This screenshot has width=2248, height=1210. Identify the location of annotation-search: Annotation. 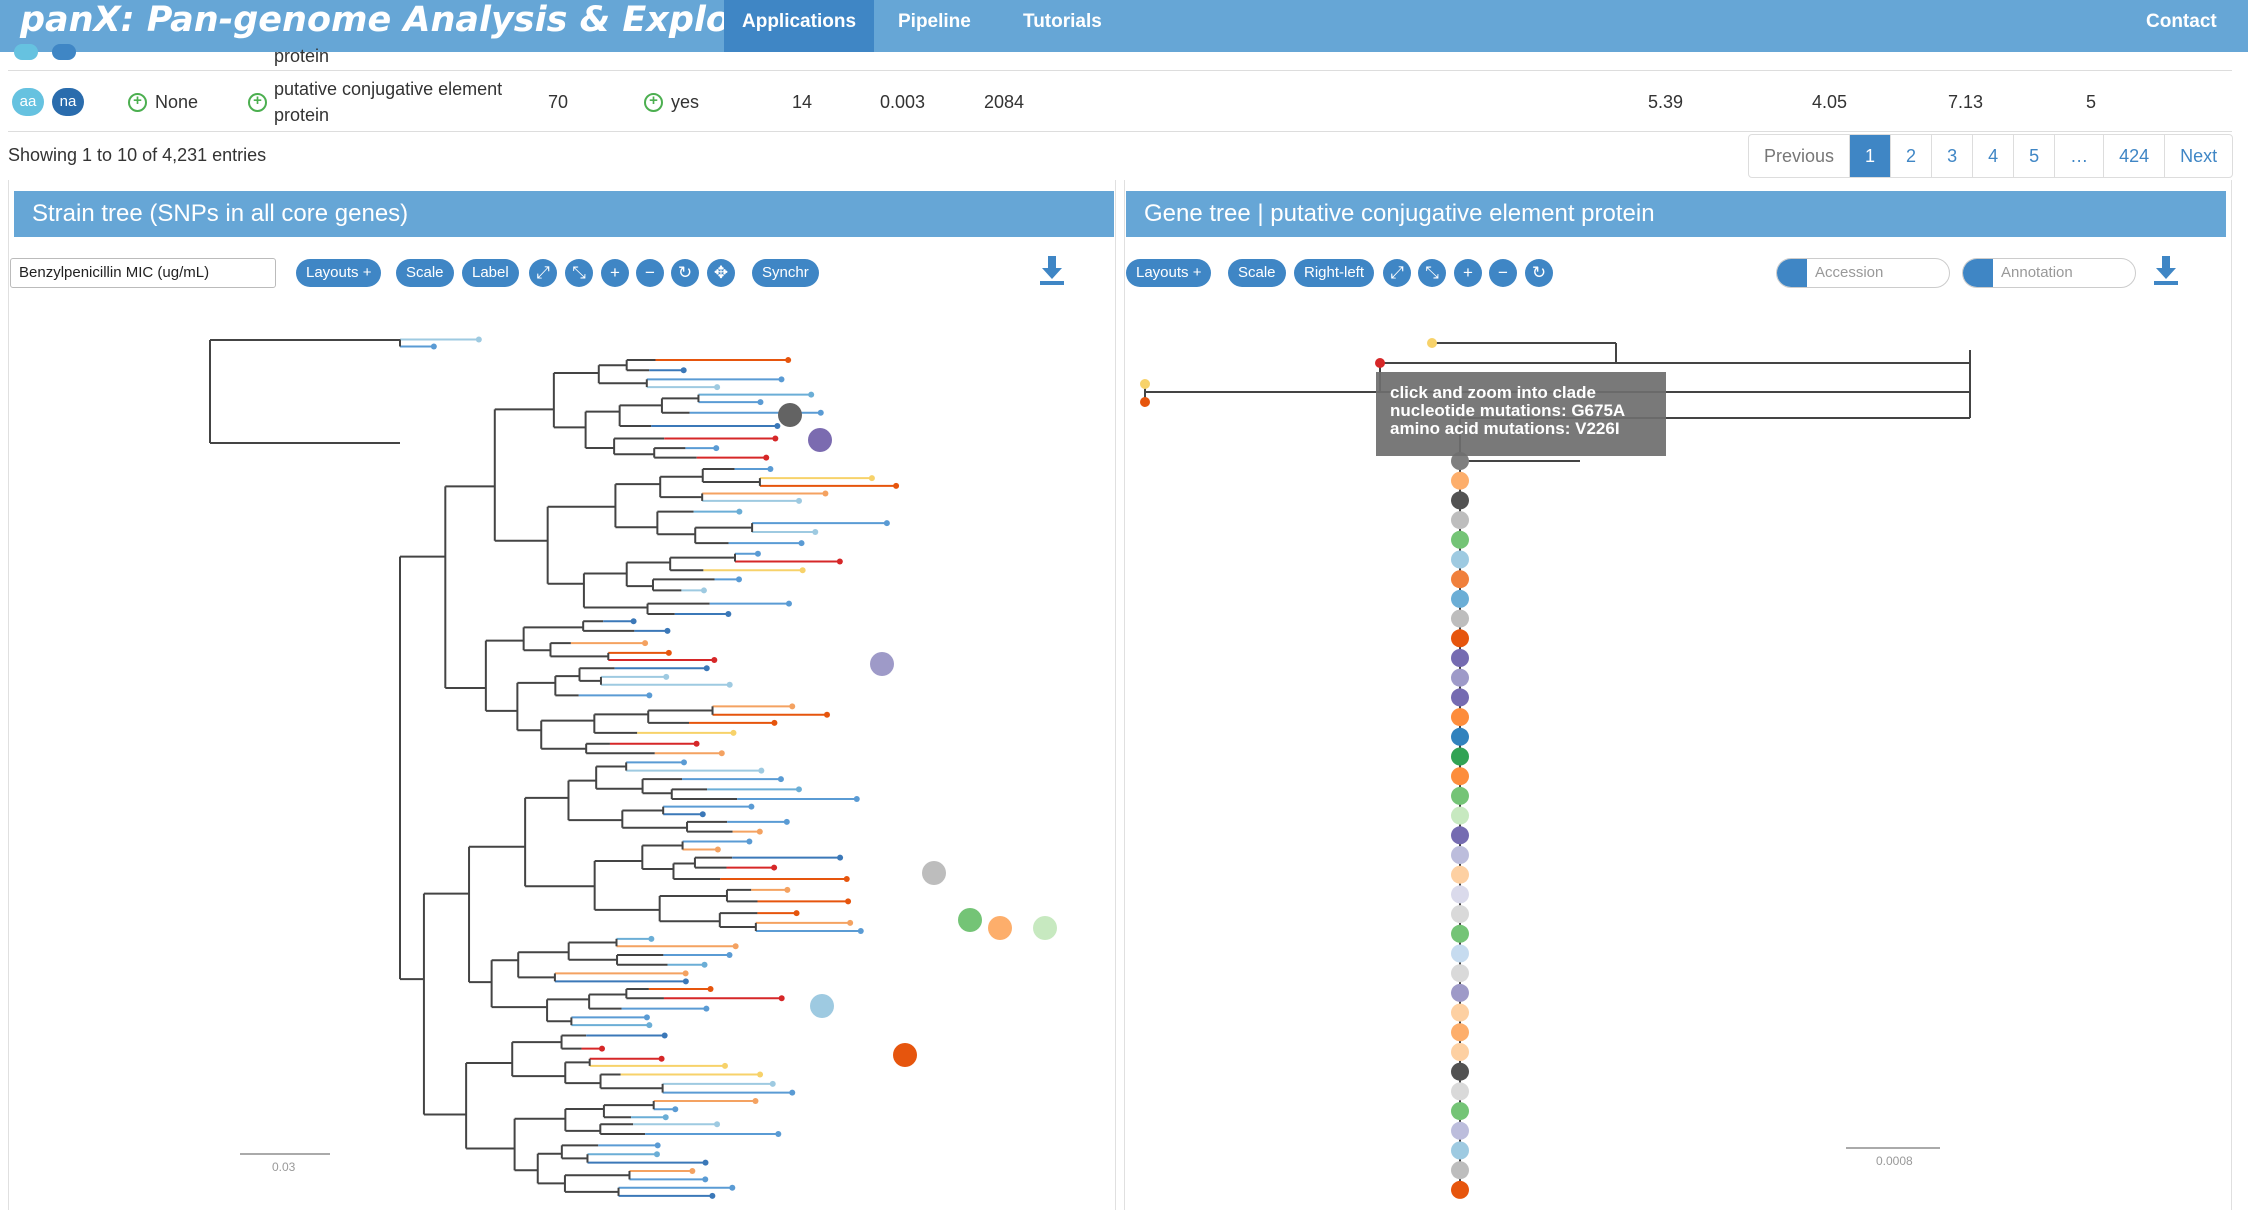
(2049, 273).